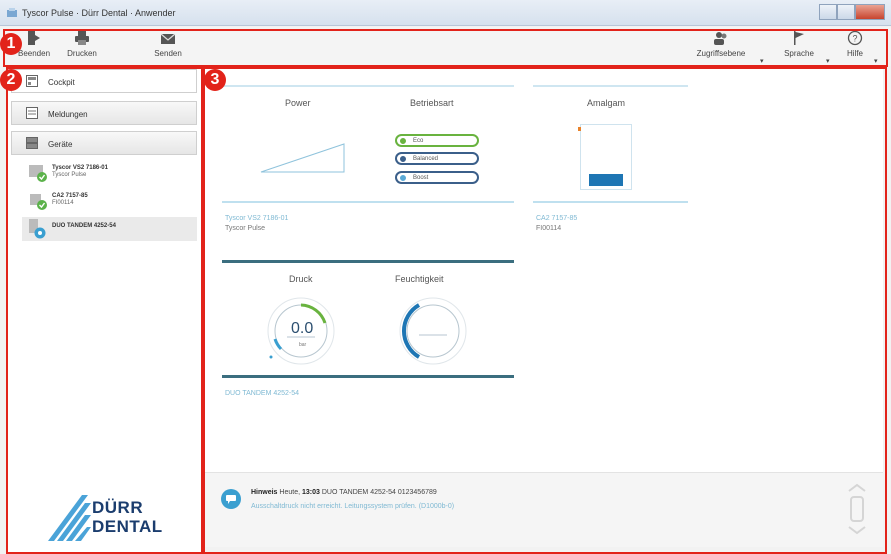 This screenshot has height=554, width=891. What do you see at coordinates (418, 141) in the screenshot?
I see `mode-eco-label: Eco` at bounding box center [418, 141].